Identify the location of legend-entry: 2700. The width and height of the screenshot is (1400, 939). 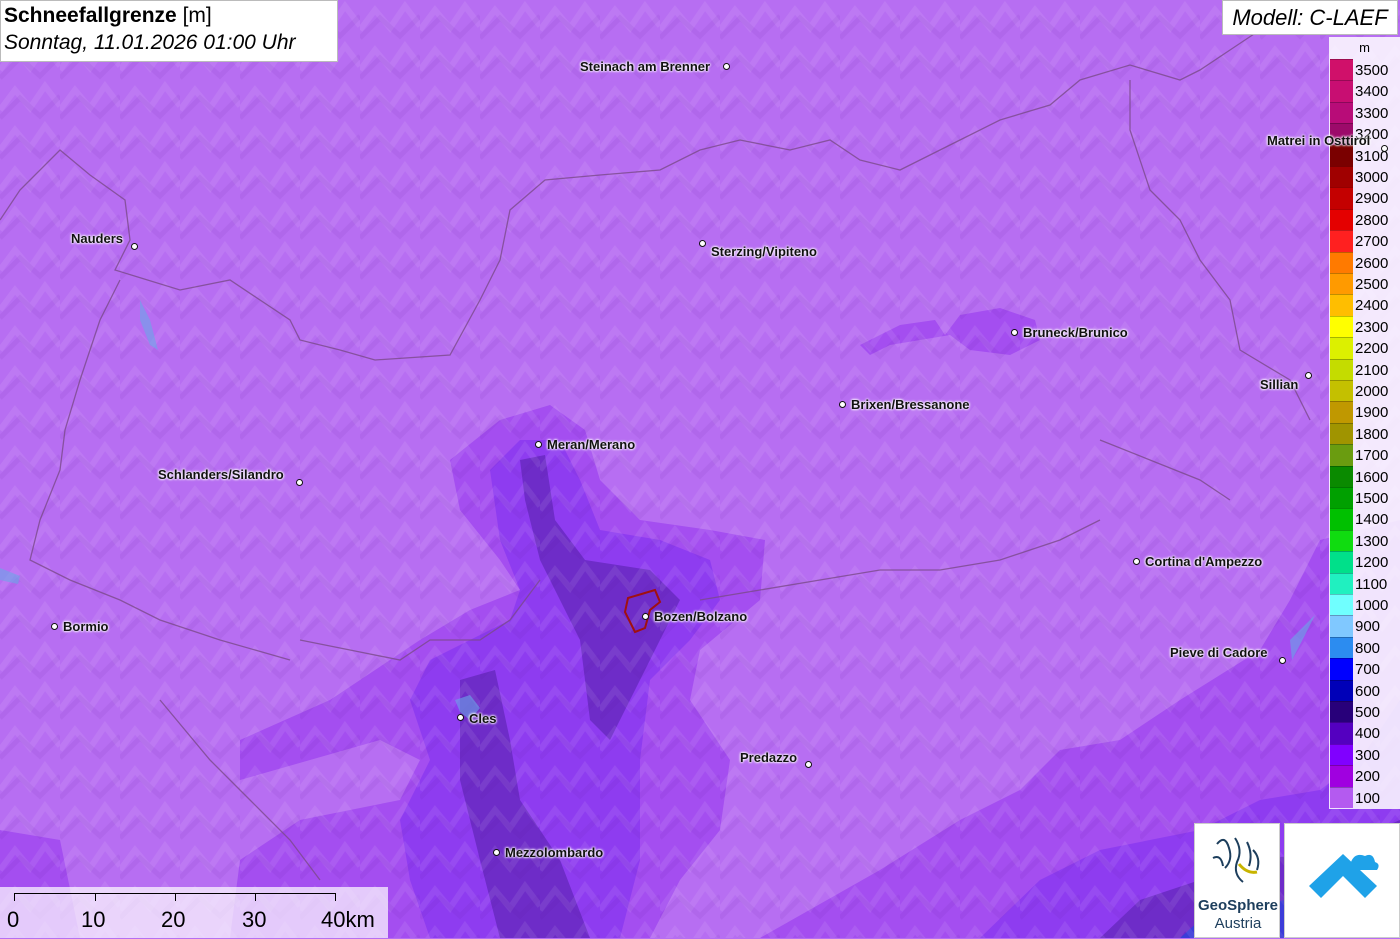
(1364, 241).